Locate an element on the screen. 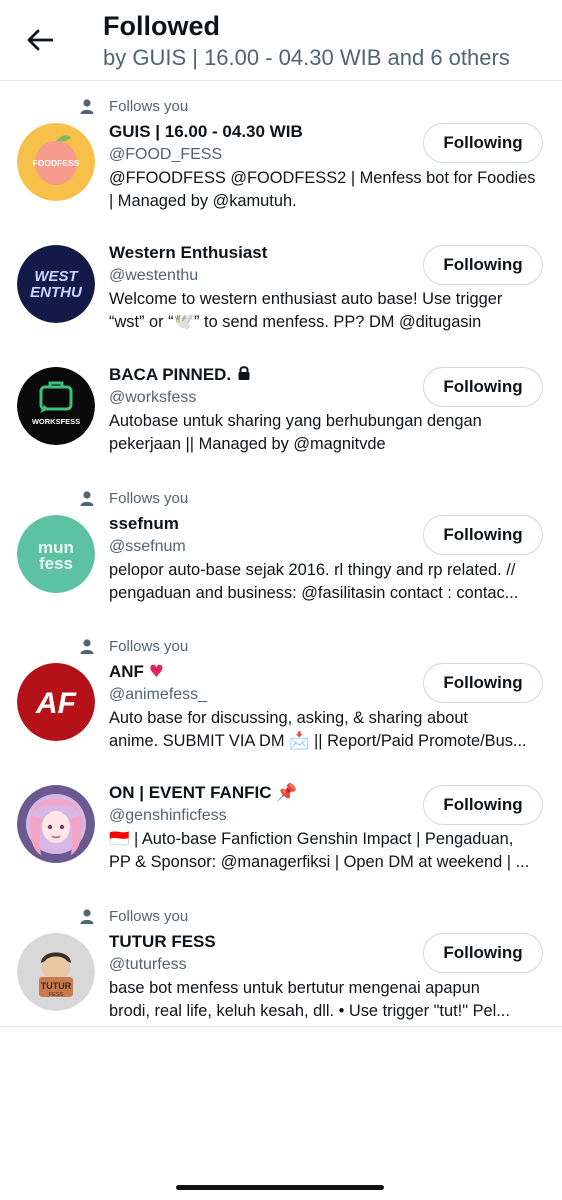  genshin-character-avatar is located at coordinates (56, 824).